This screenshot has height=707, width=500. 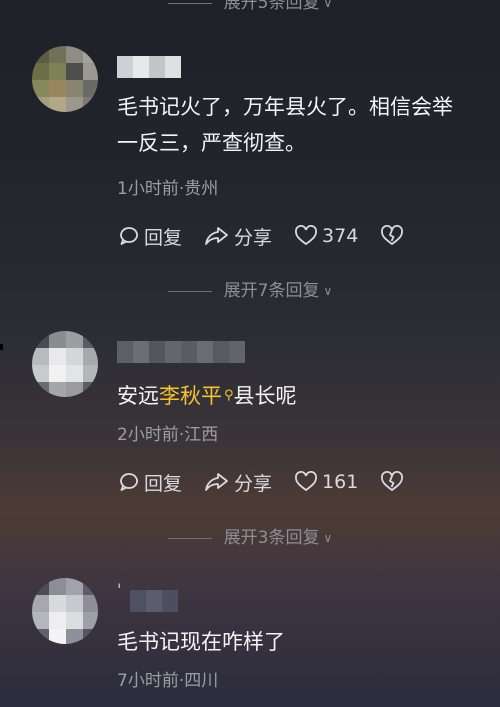 What do you see at coordinates (168, 189) in the screenshot?
I see `comment-meta: 1小时前·贵州` at bounding box center [168, 189].